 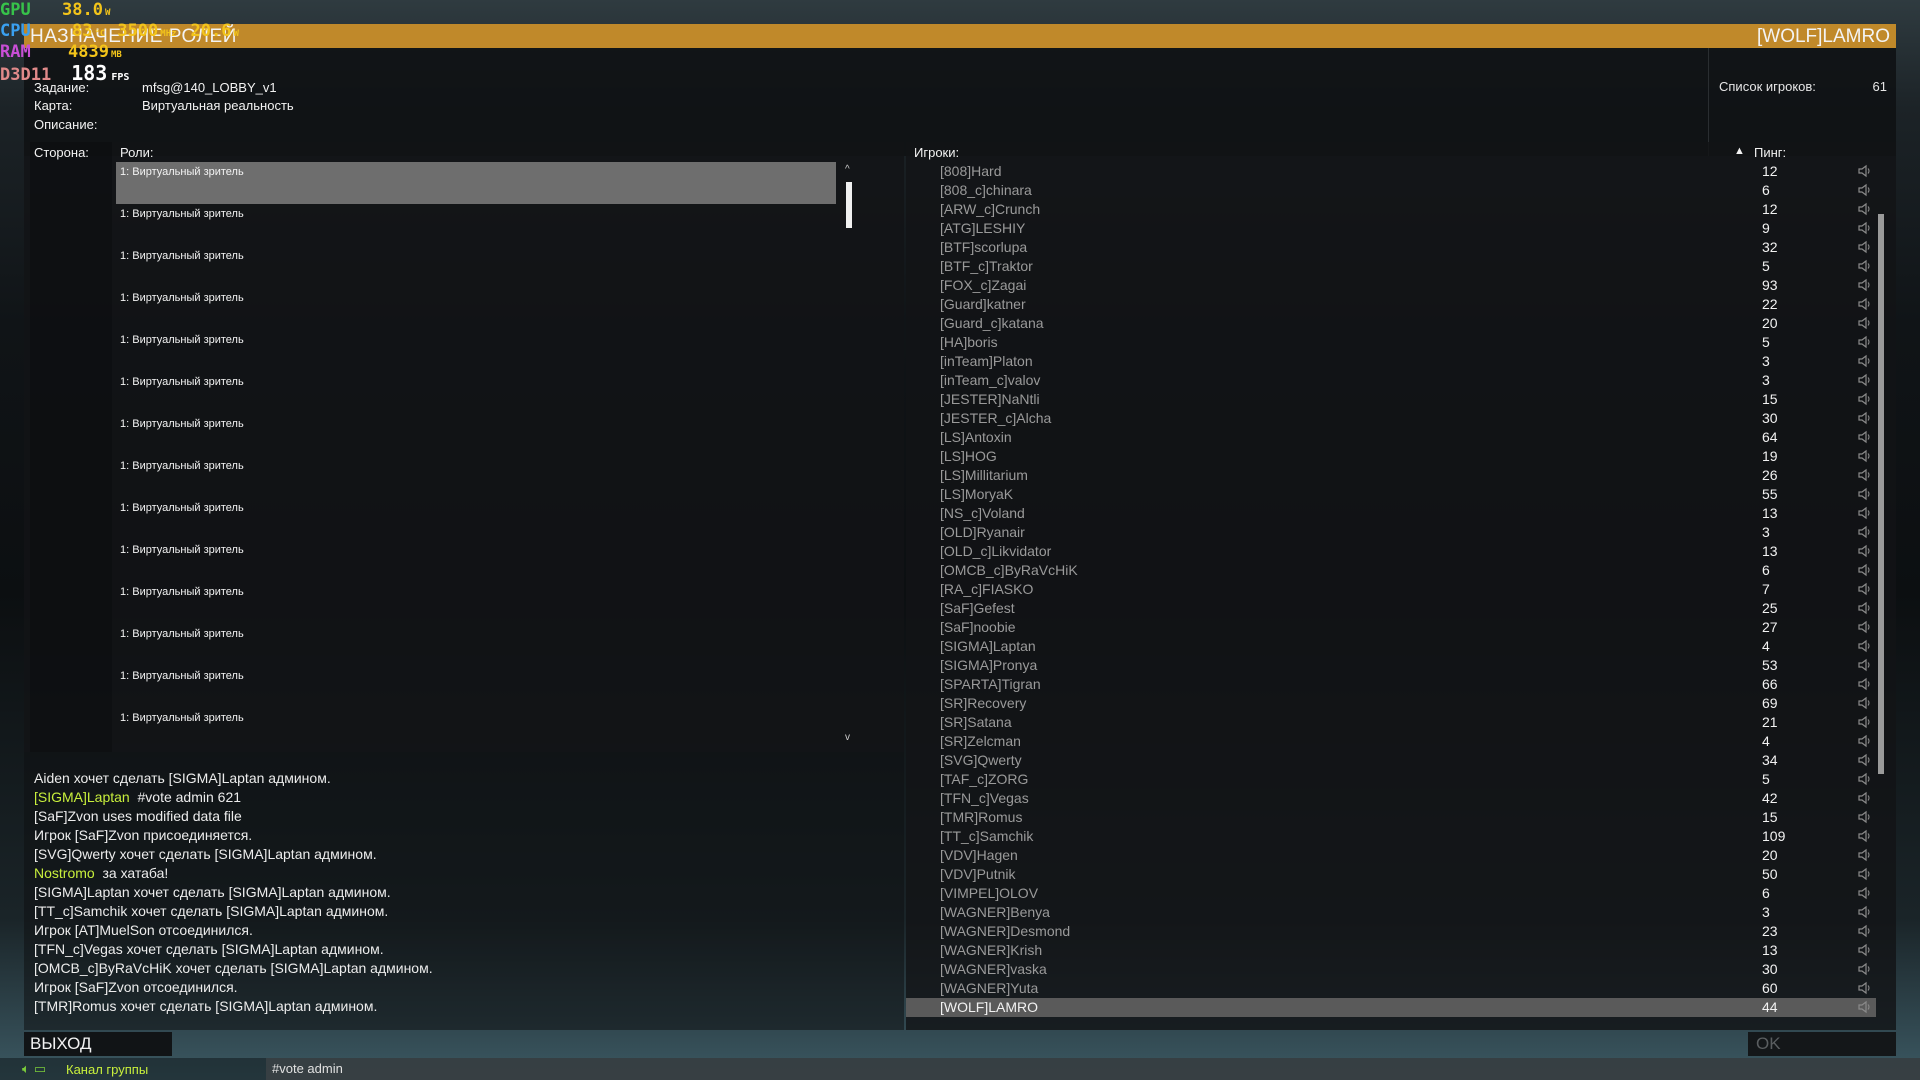 I want to click on player-row: [LS]HOG 19, so click(x=1391, y=456).